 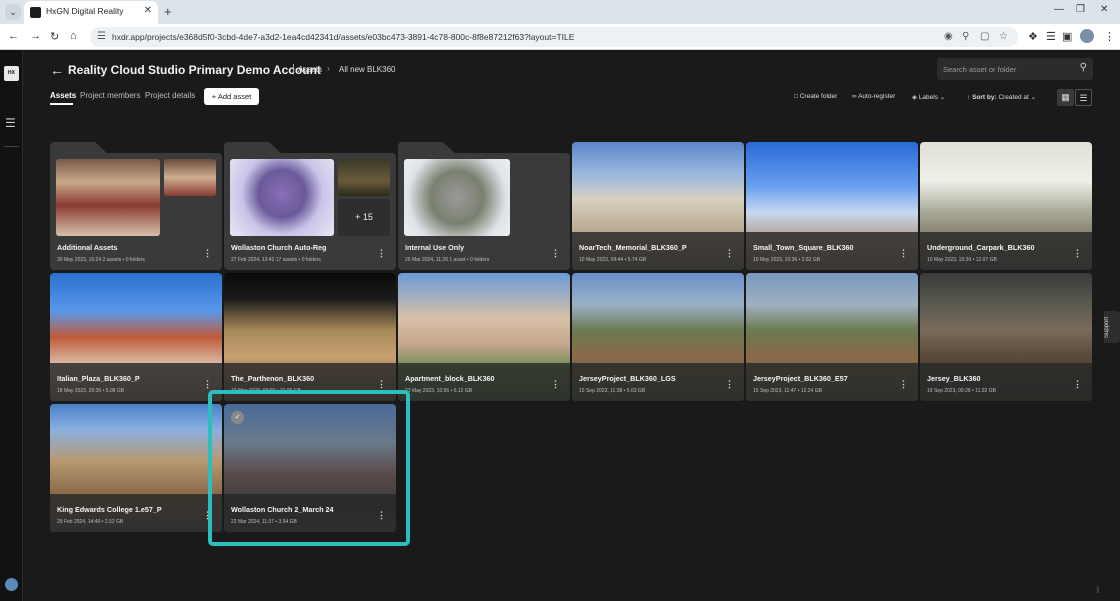 What do you see at coordinates (35, 12) in the screenshot?
I see `site-favicon-icon` at bounding box center [35, 12].